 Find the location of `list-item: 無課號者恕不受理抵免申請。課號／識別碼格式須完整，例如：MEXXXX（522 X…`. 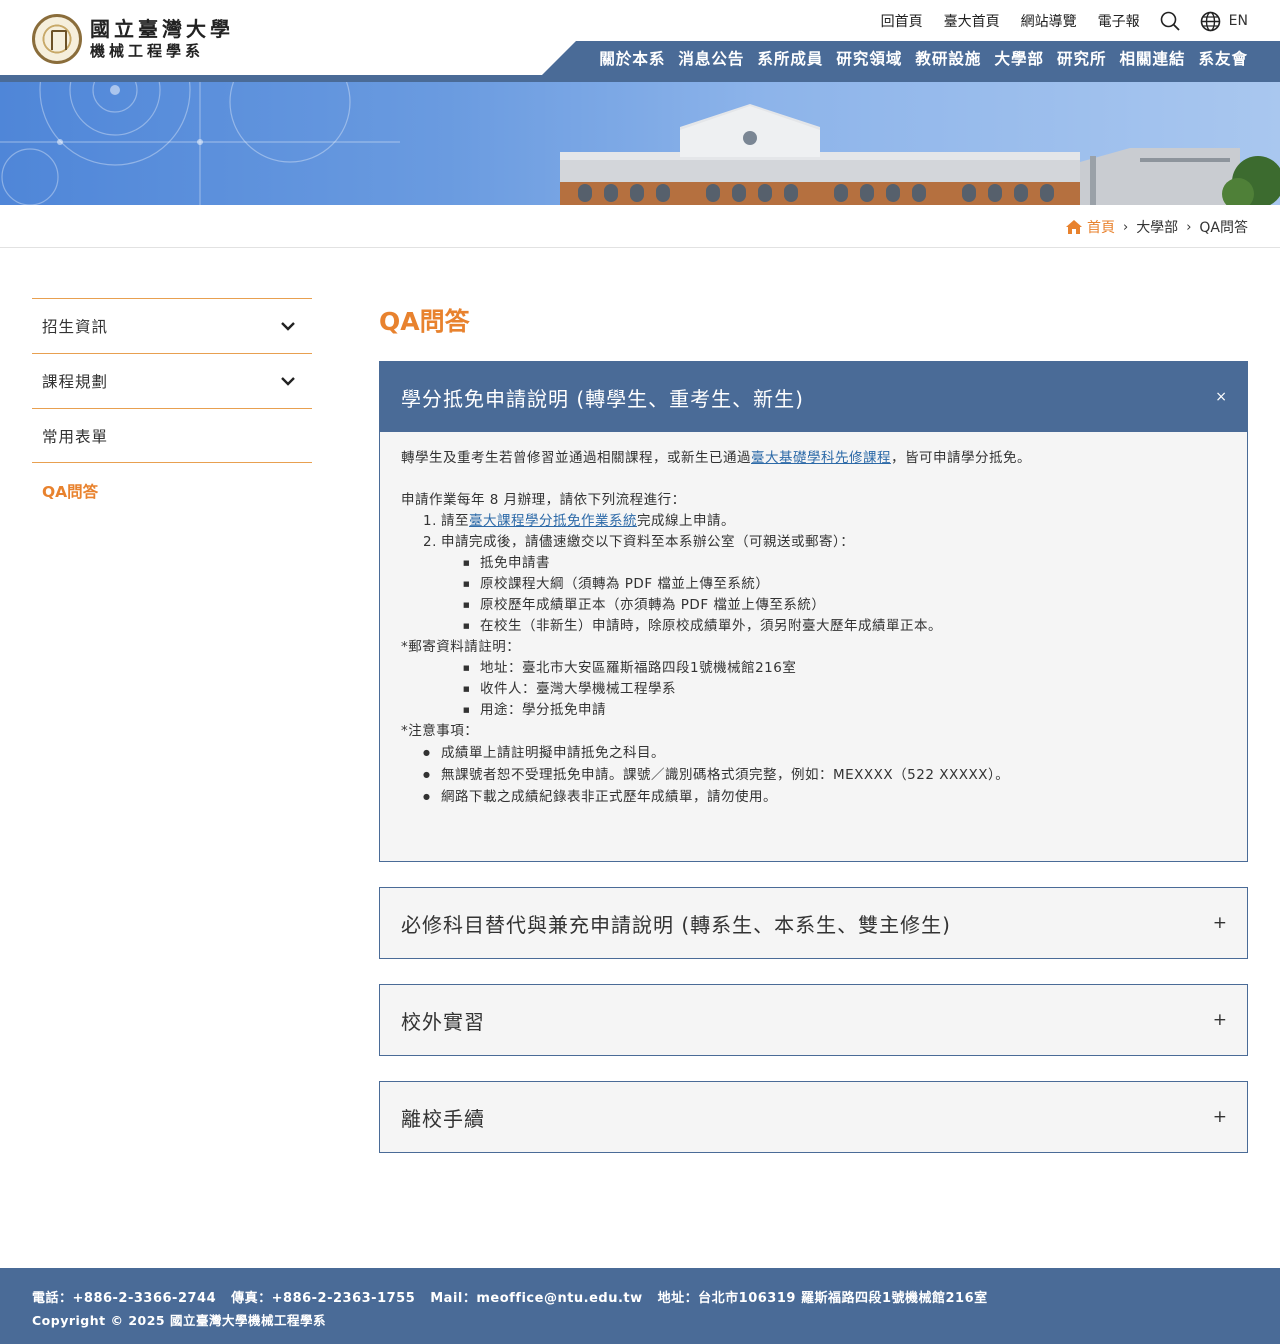

list-item: 無課號者恕不受理抵免申請。課號／識別碼格式須完整，例如：MEXXXX（522 X… is located at coordinates (824, 775).